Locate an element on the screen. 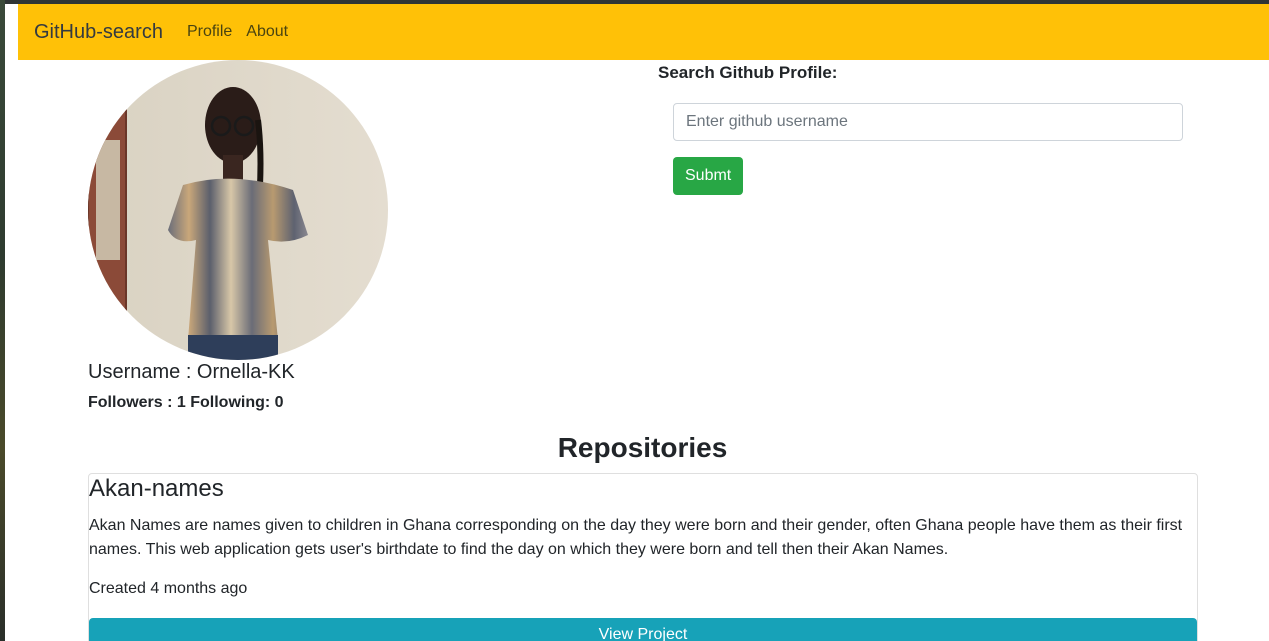  repositories-heading: Repositories is located at coordinates (642, 447).